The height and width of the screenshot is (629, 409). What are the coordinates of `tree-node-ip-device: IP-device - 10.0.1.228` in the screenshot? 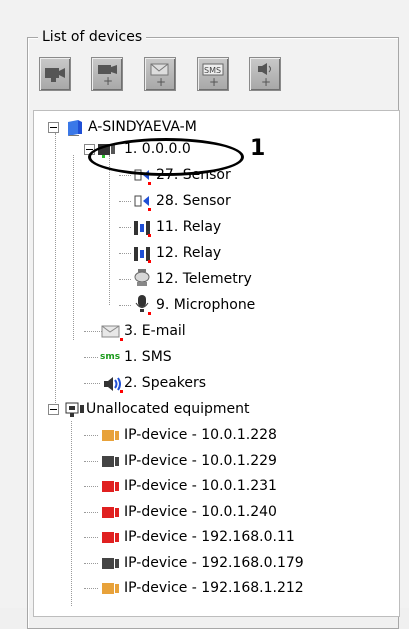 It's located at (209, 435).